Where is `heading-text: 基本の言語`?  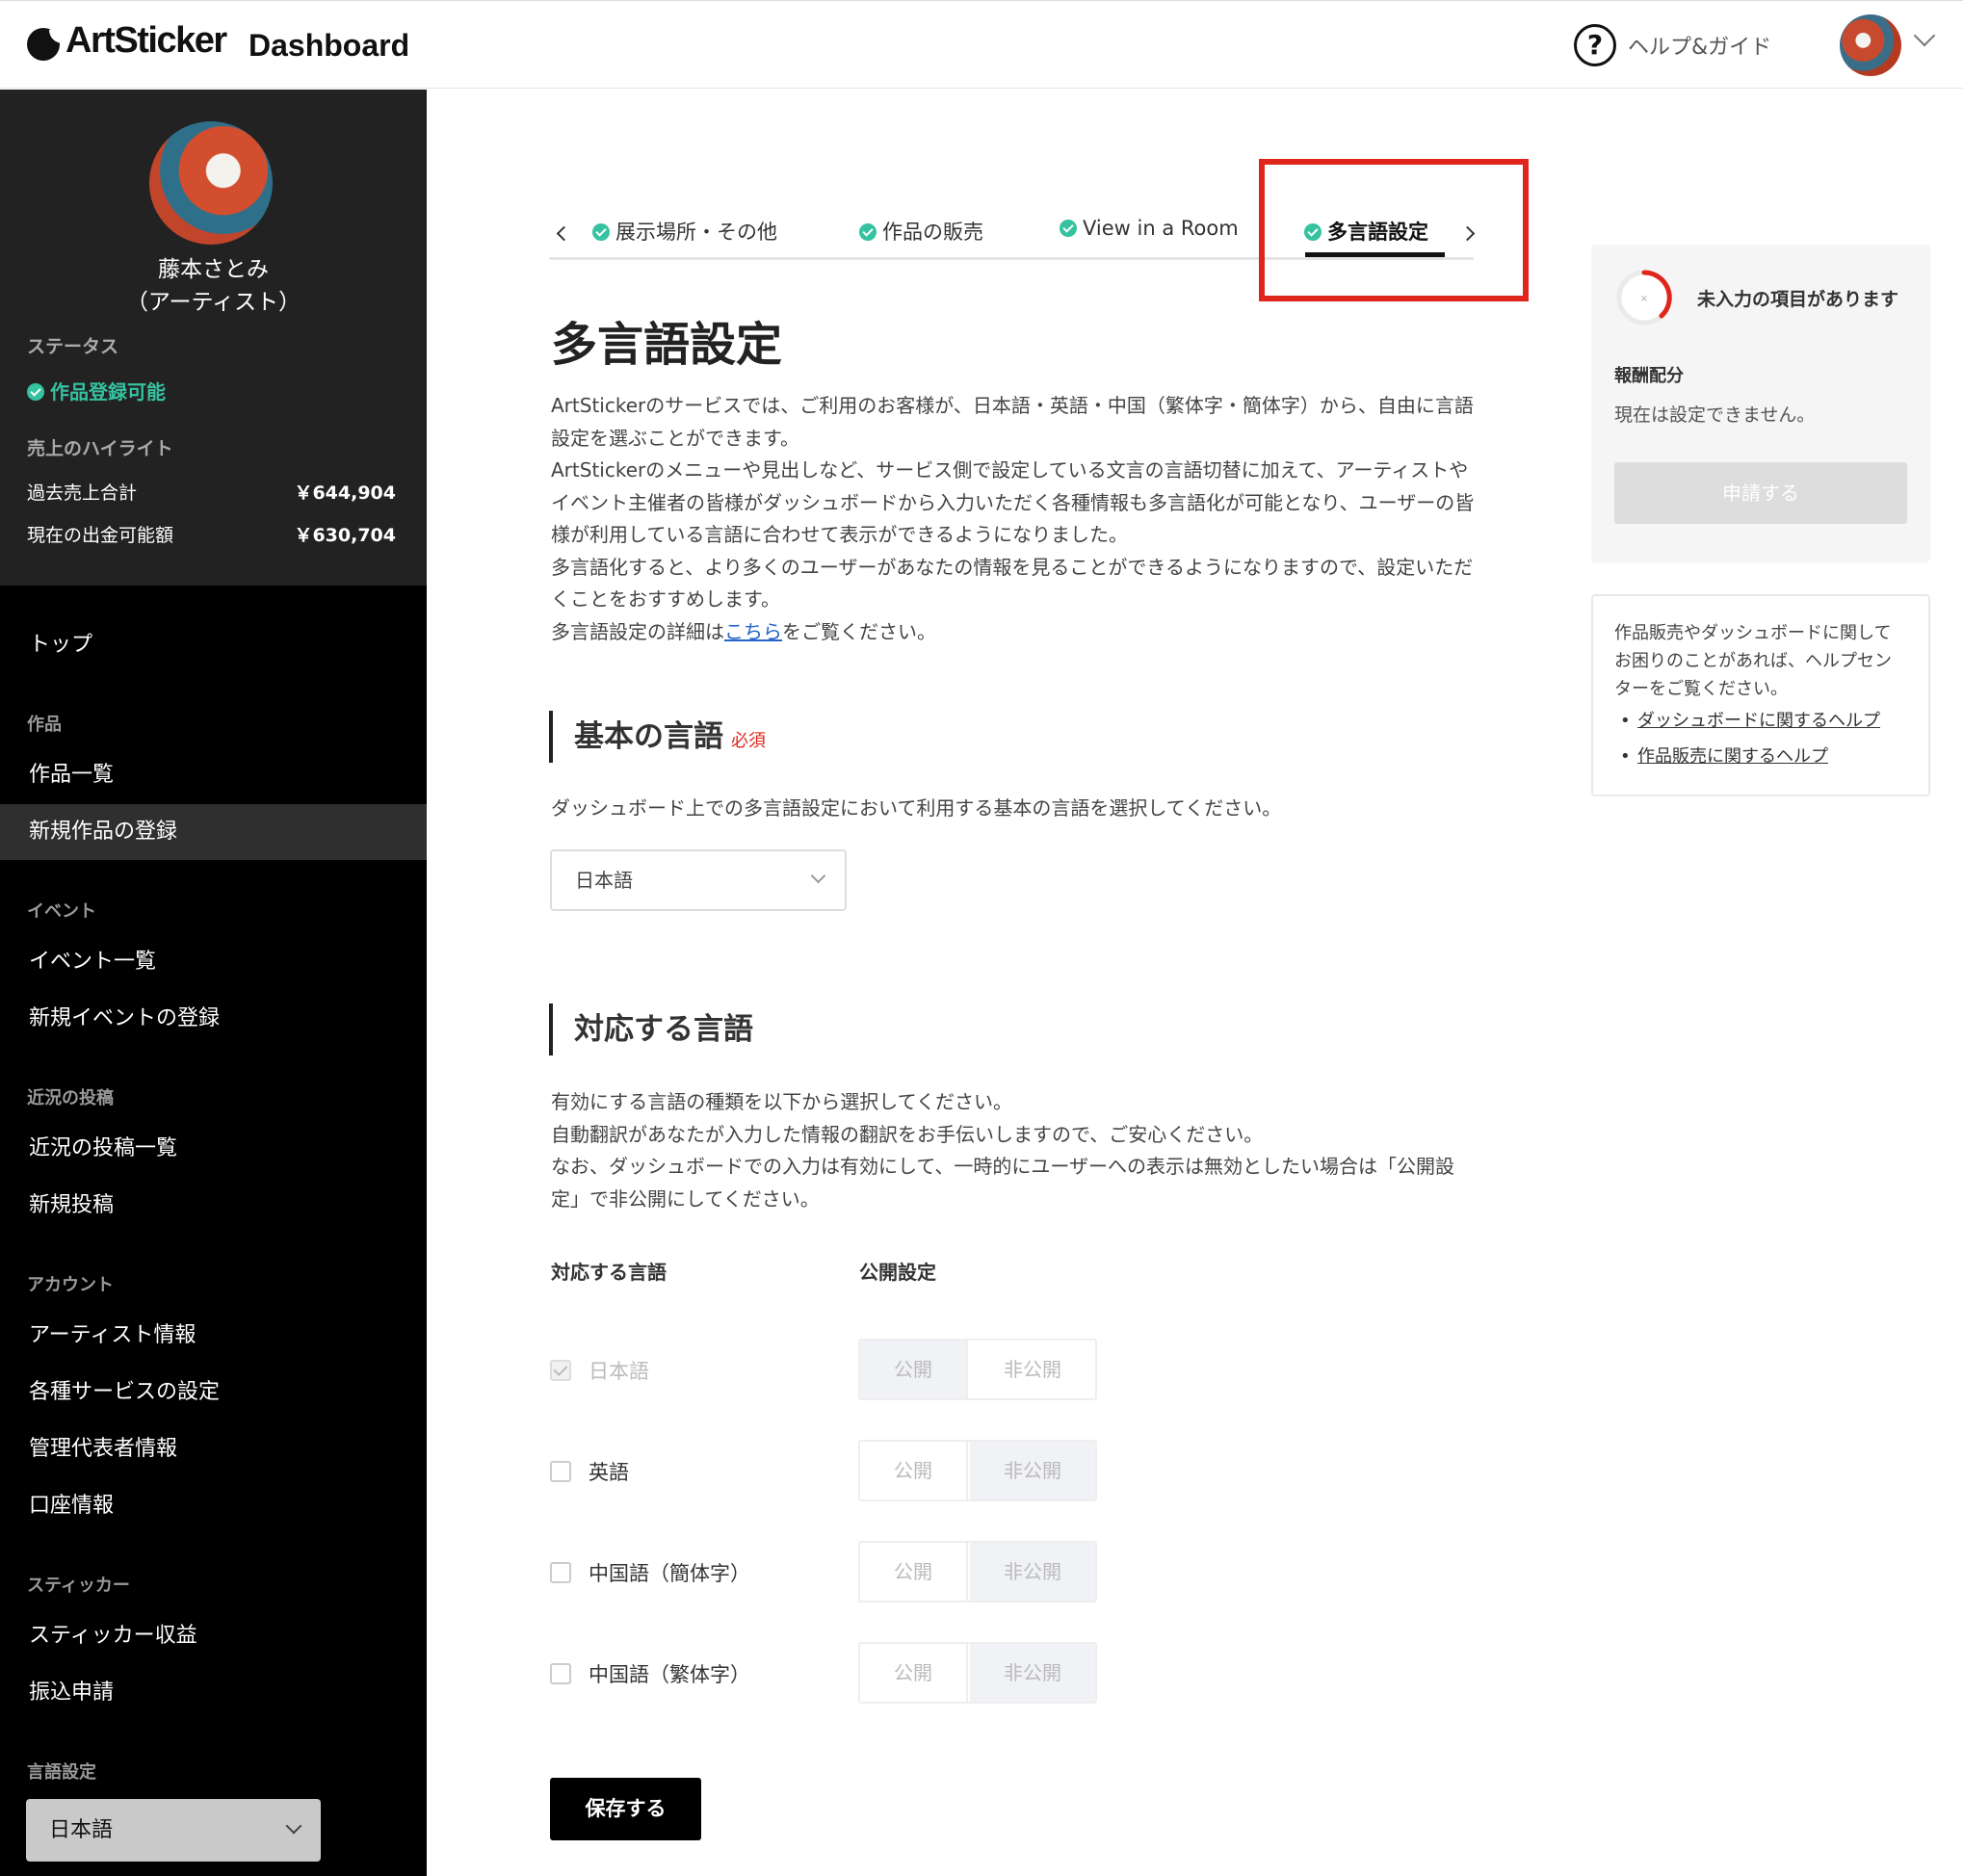
heading-text: 基本の言語 is located at coordinates (648, 736).